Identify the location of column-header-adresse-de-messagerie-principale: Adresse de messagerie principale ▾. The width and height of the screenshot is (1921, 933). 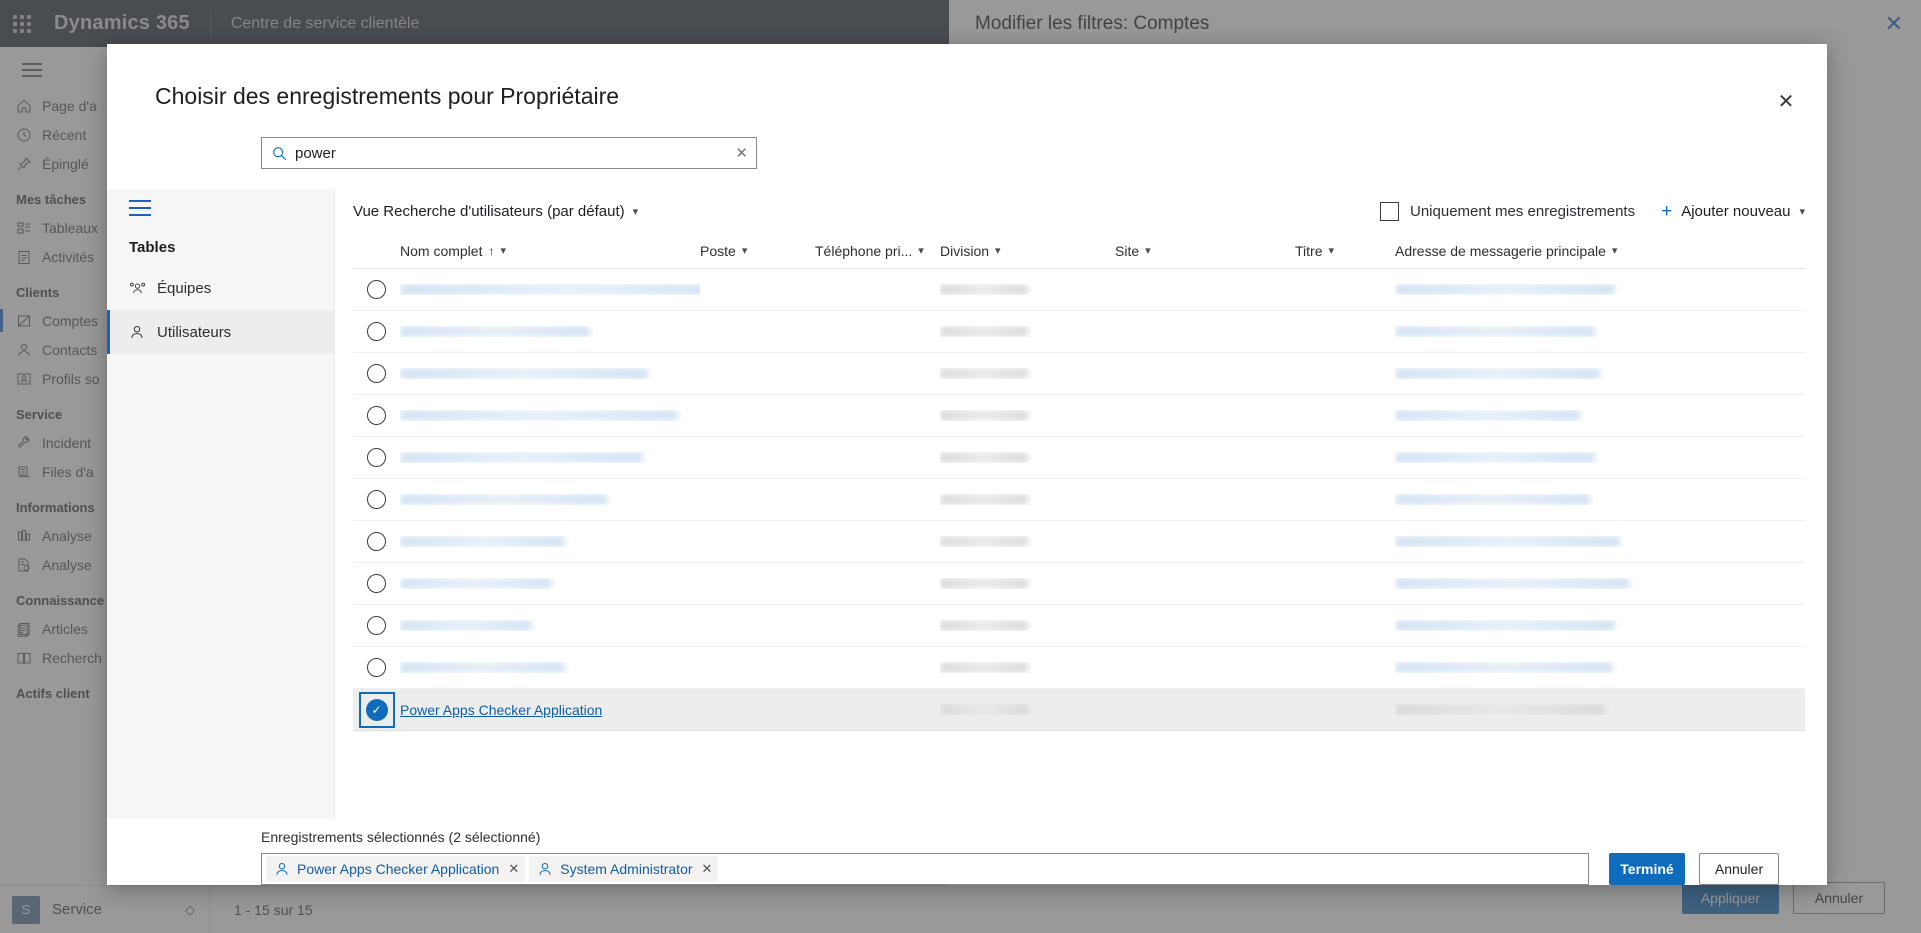
(1520, 251).